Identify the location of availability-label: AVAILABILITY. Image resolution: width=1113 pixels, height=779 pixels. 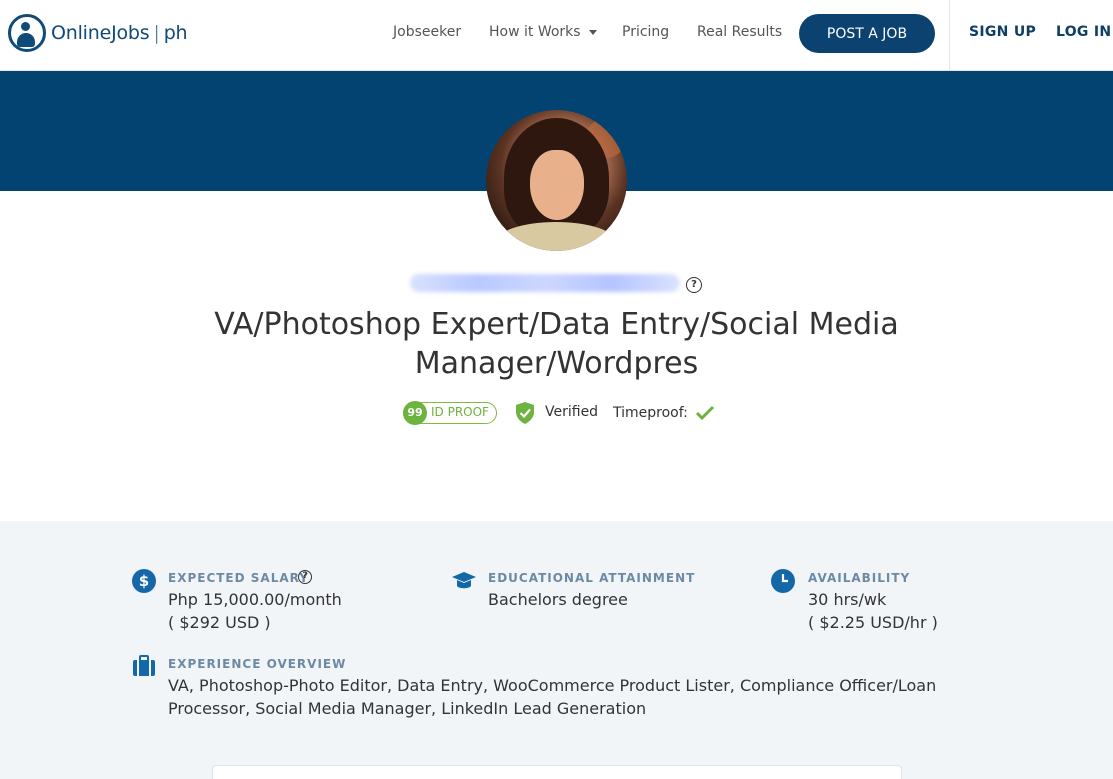
(859, 578).